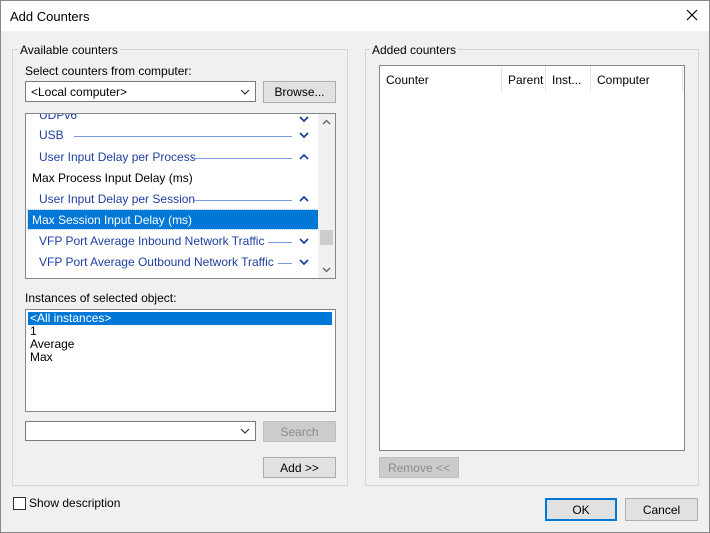 This screenshot has height=533, width=710. I want to click on title-bar: Add Counters, so click(355, 16).